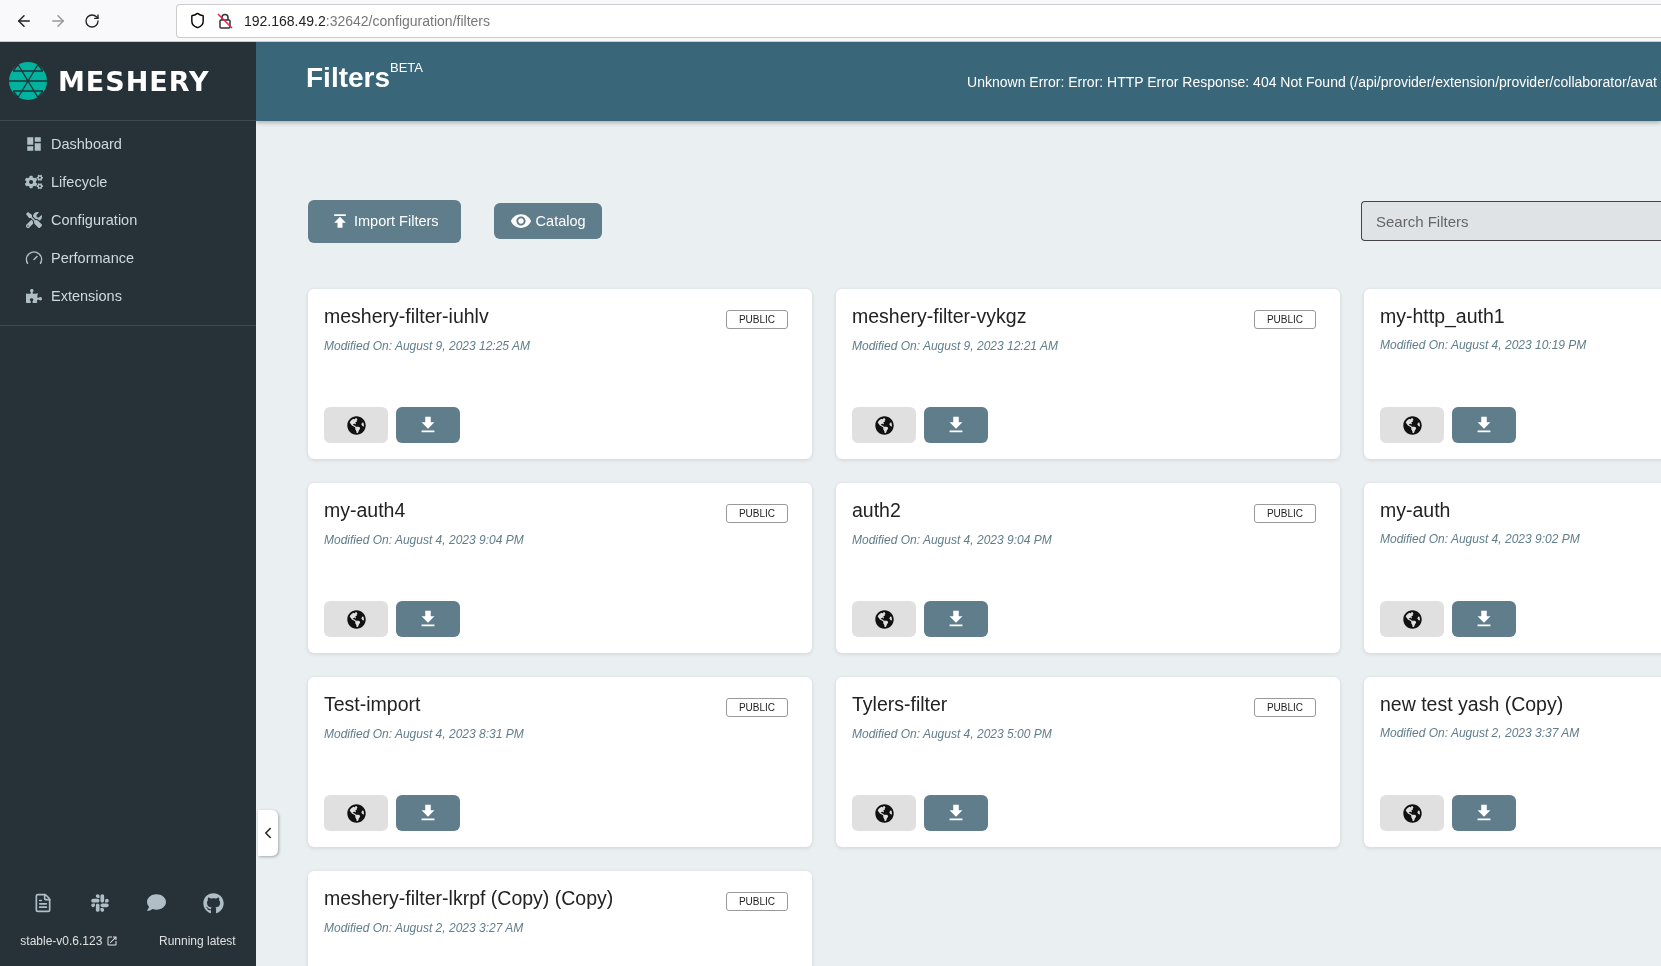  Describe the element at coordinates (1480, 733) in the screenshot. I see `modified-date: Modified On: August 2, 2023 3:37 AM` at that location.